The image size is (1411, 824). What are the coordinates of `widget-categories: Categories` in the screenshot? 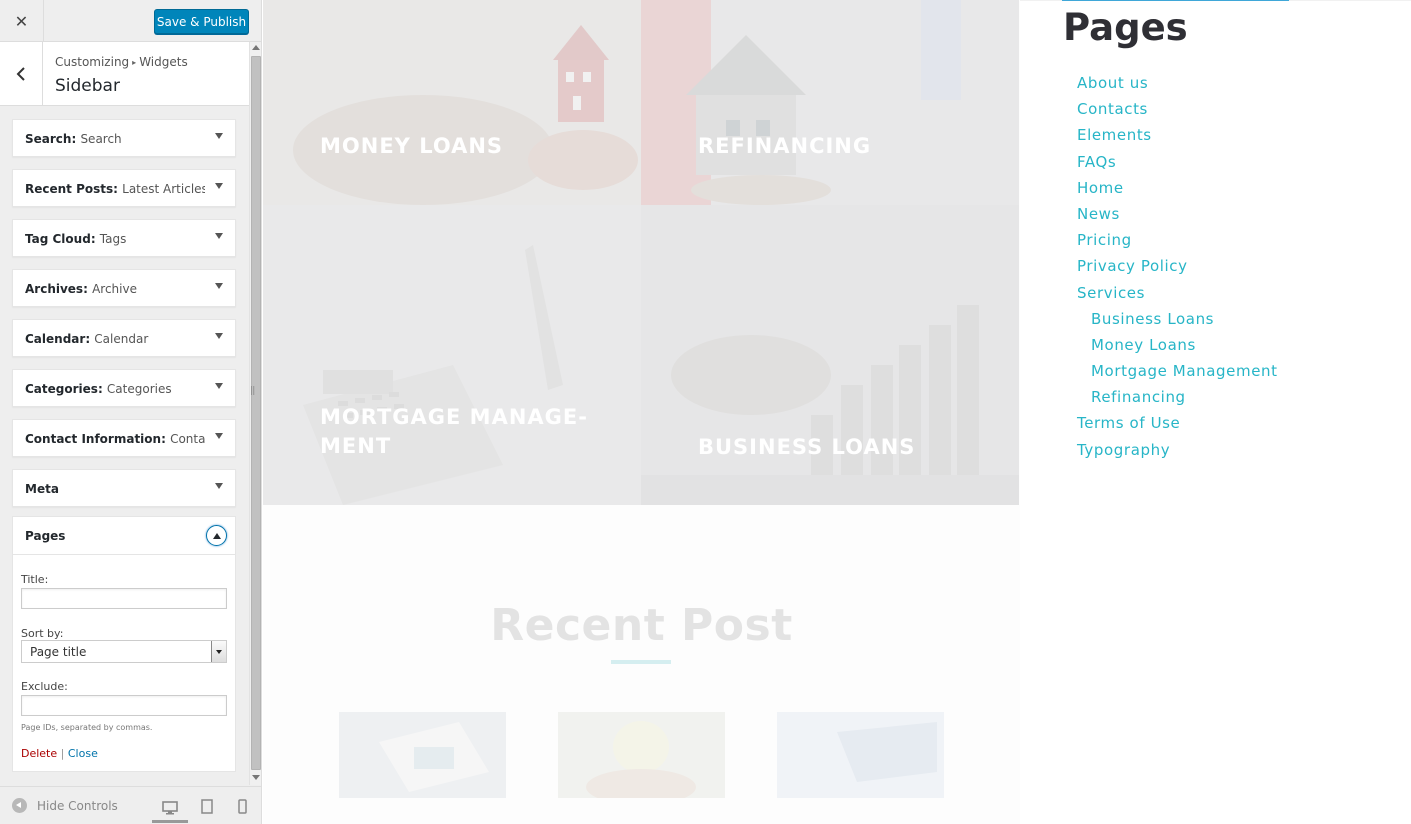 It's located at (124, 388).